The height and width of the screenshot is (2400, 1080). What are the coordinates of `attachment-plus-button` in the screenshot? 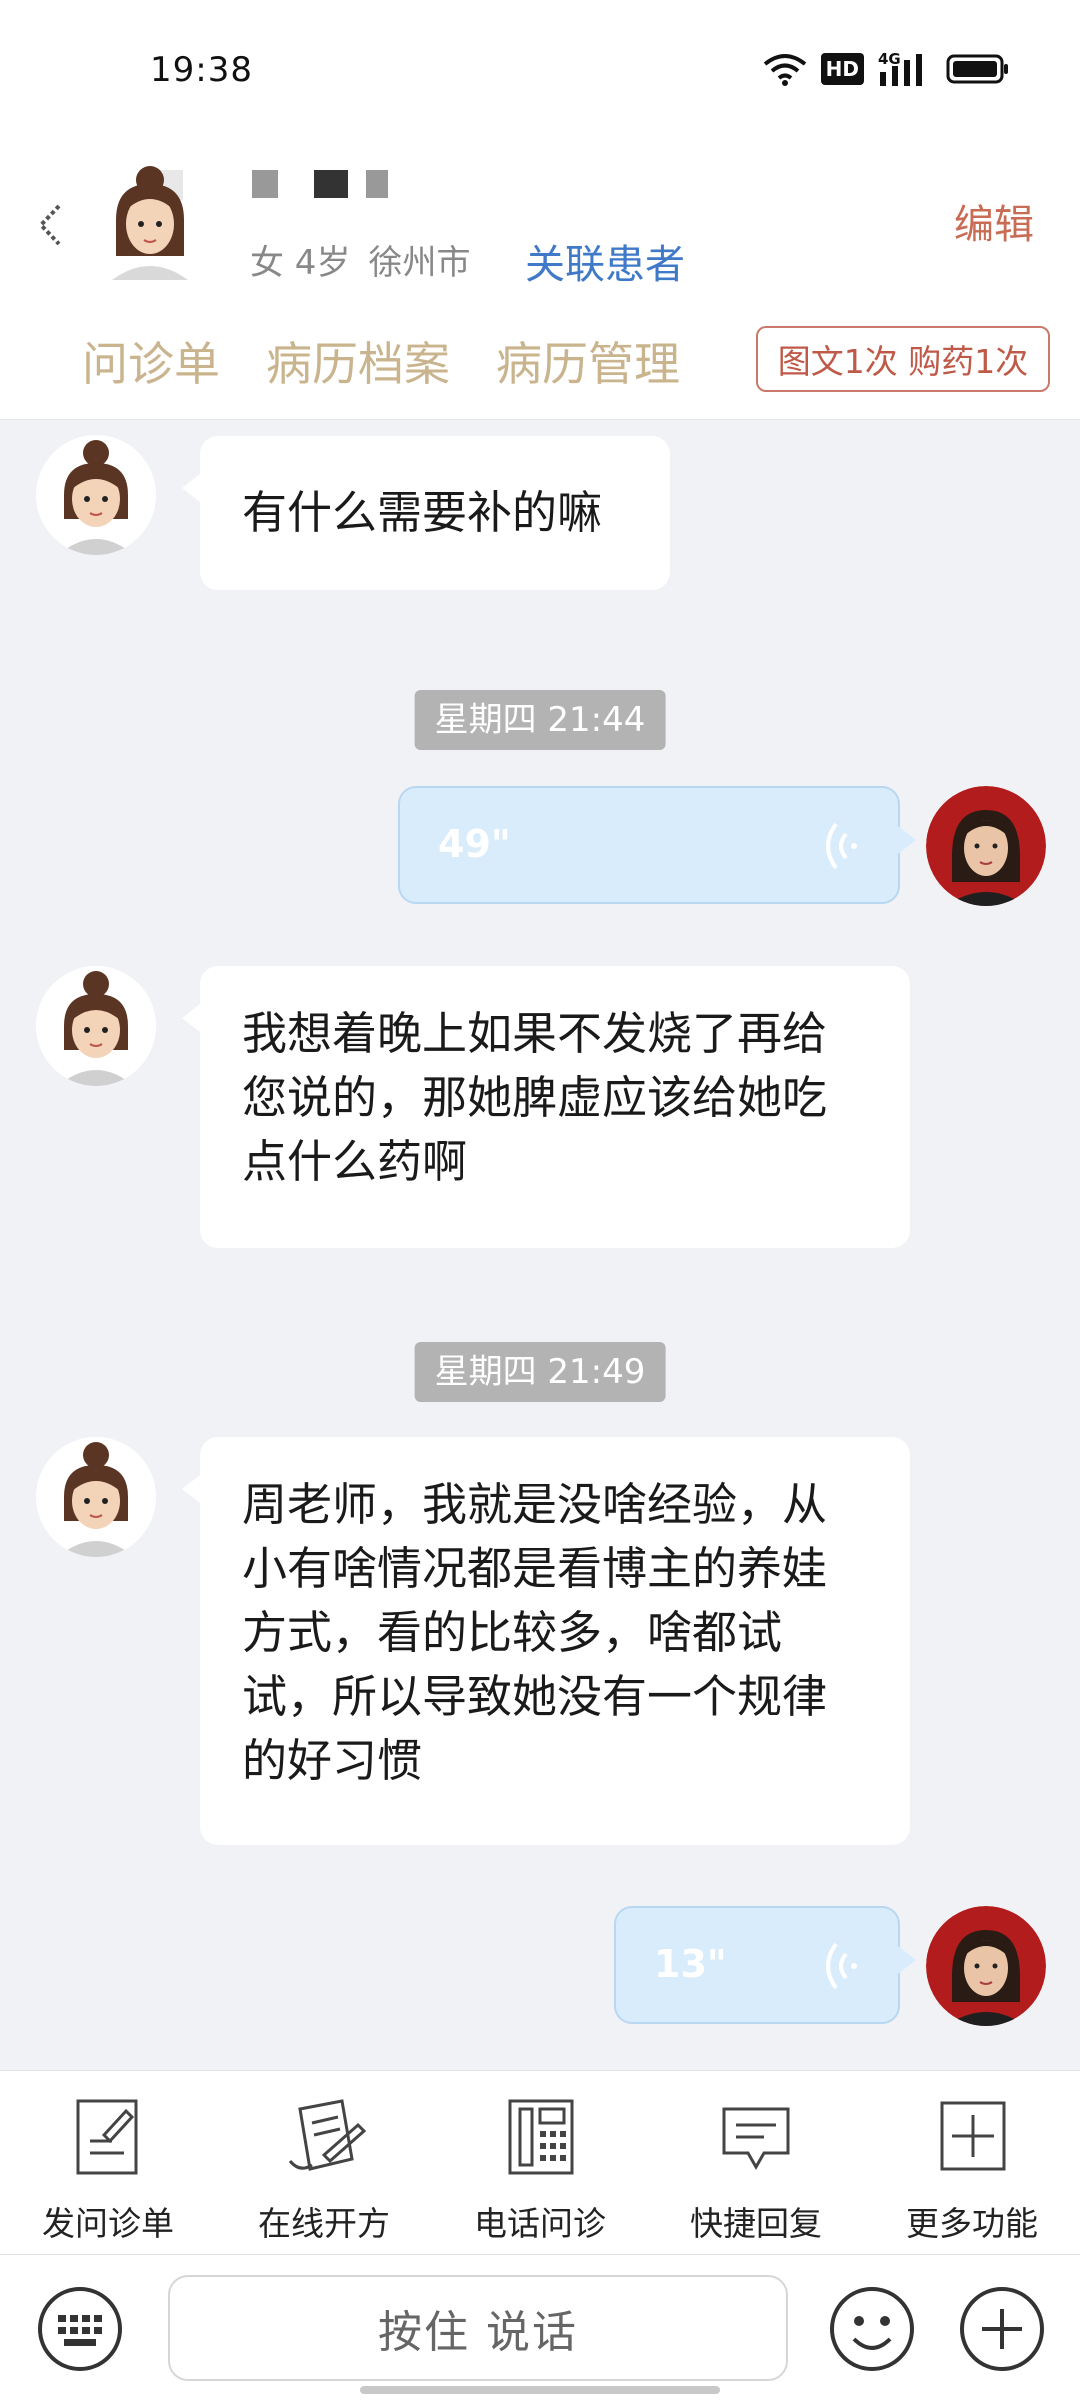 It's located at (1002, 2329).